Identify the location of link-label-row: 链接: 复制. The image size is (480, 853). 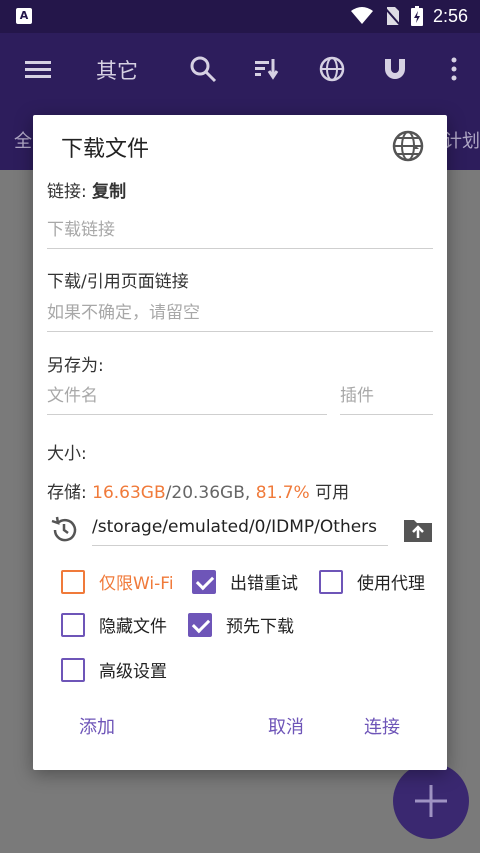
(86, 189).